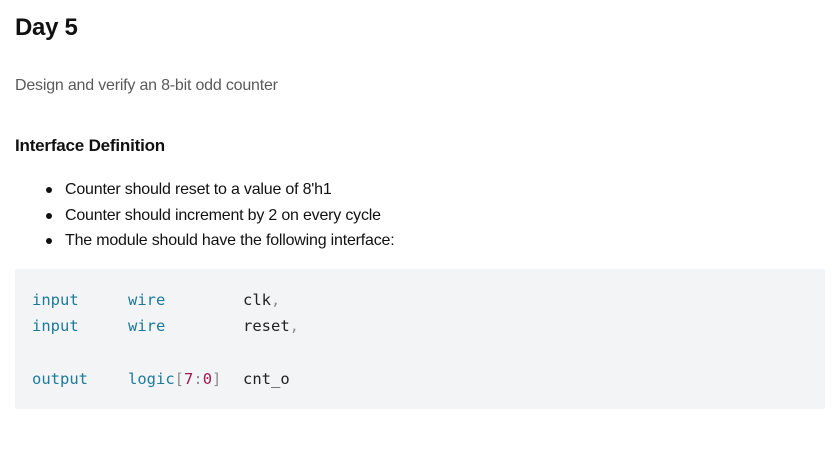  I want to click on code-bracket-open: [, so click(179, 379).